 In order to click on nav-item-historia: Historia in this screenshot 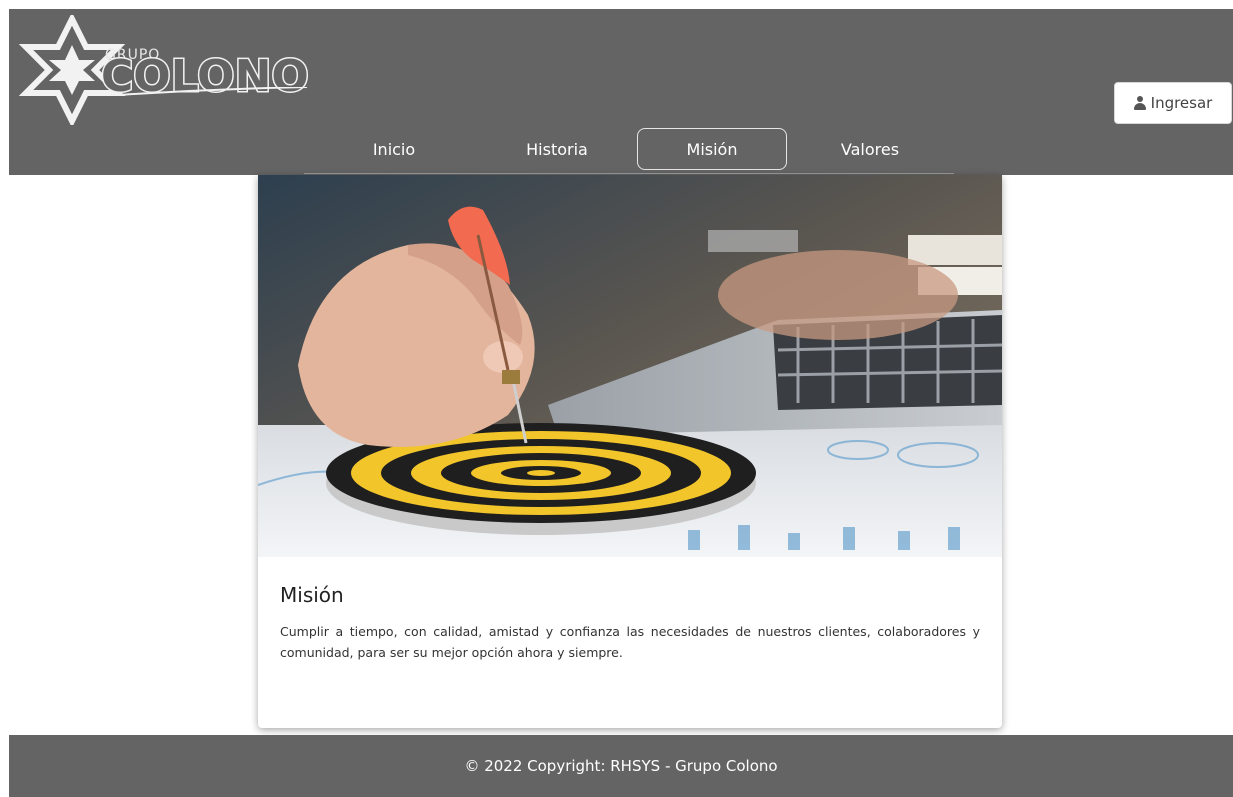, I will do `click(557, 149)`.